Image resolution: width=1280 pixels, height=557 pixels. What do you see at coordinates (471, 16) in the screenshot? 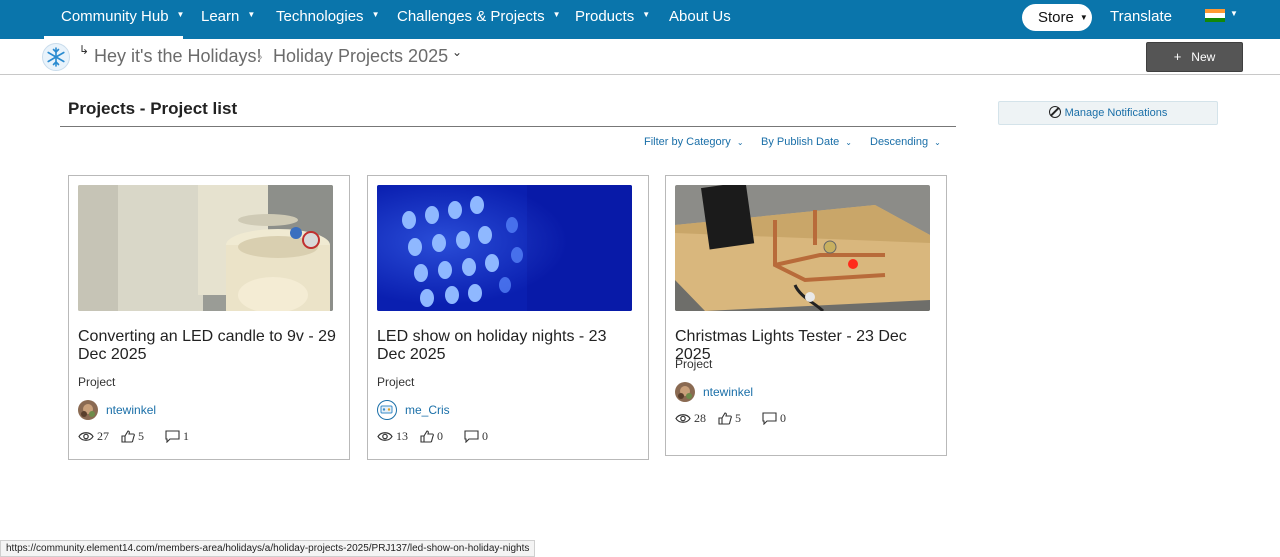
I see `nav-label: Challenges & Projects` at bounding box center [471, 16].